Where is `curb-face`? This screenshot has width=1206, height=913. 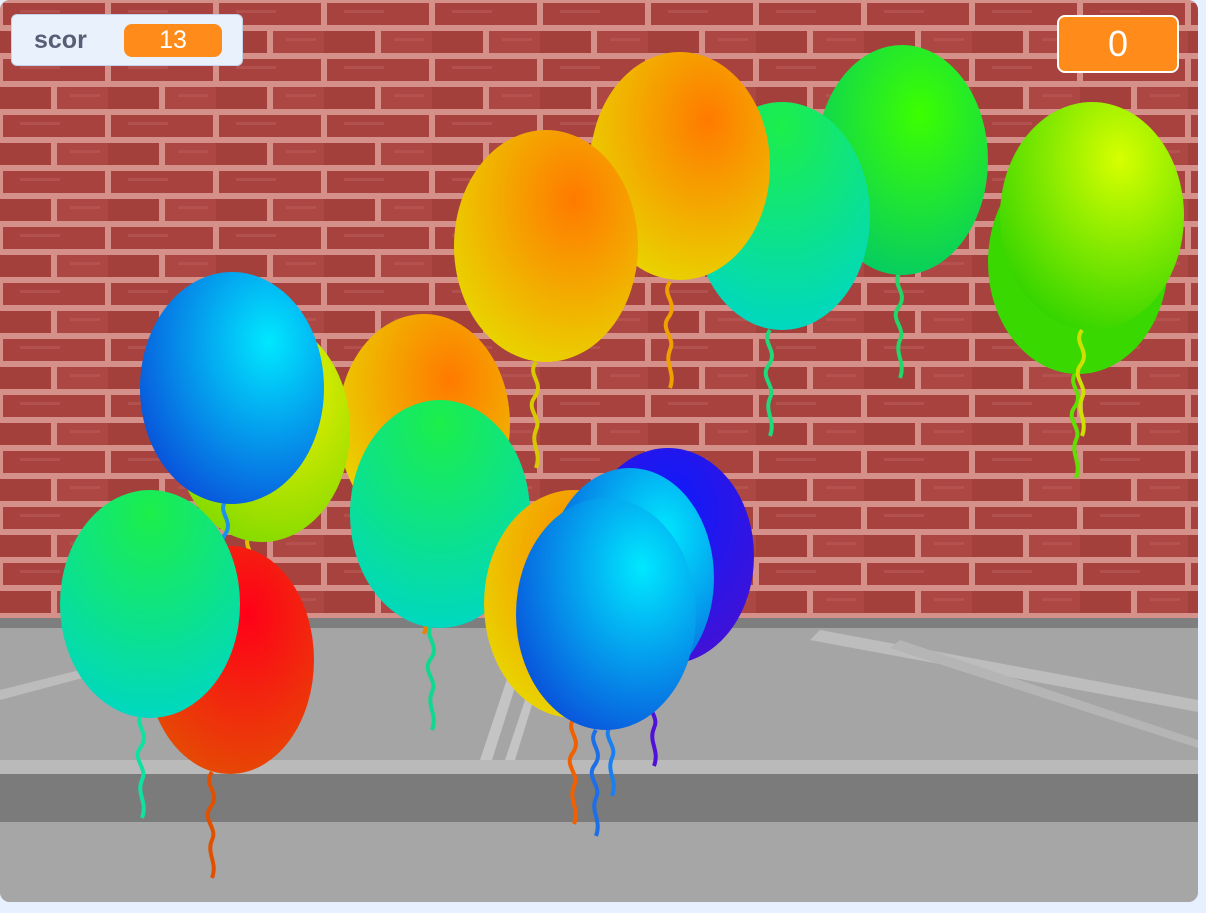 curb-face is located at coordinates (599, 798).